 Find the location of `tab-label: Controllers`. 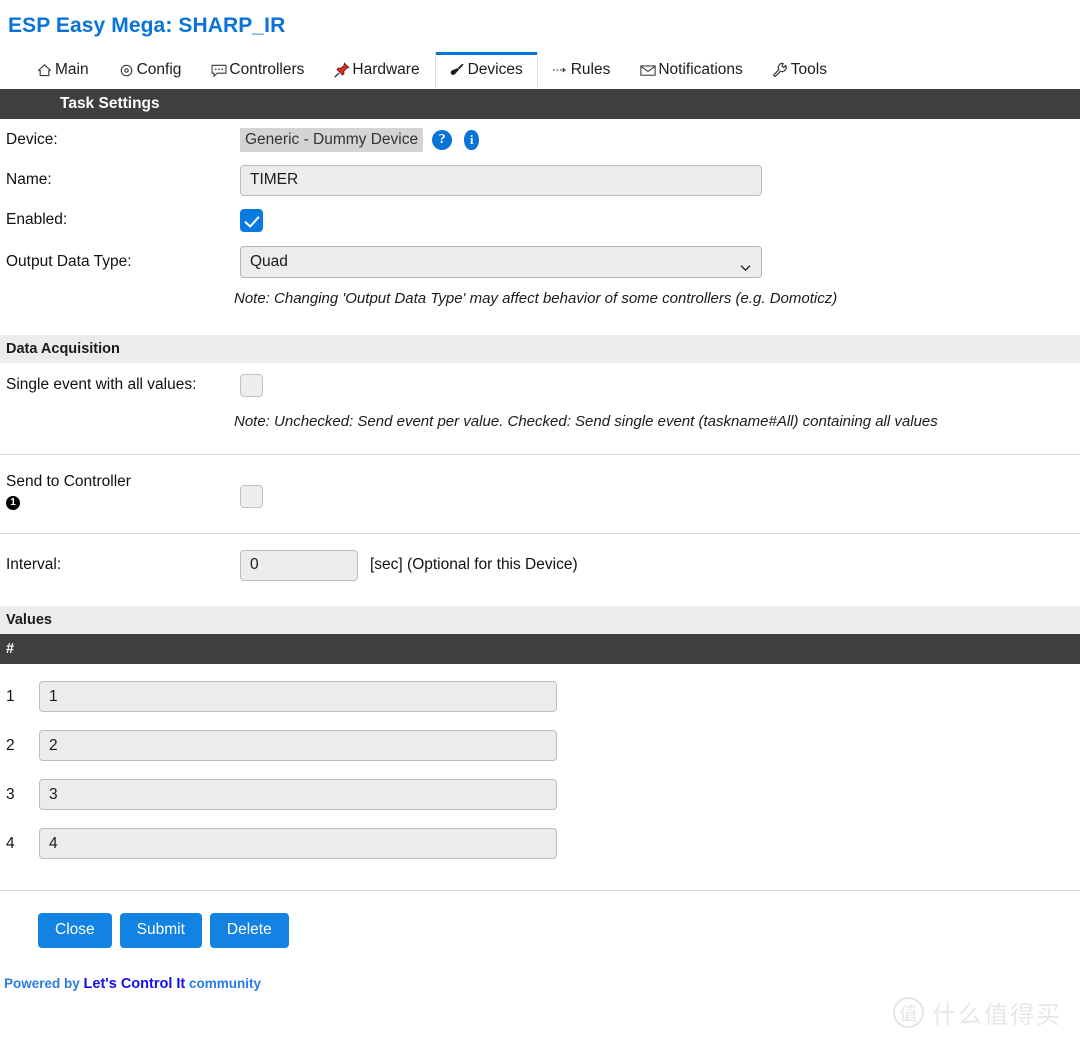

tab-label: Controllers is located at coordinates (267, 69).